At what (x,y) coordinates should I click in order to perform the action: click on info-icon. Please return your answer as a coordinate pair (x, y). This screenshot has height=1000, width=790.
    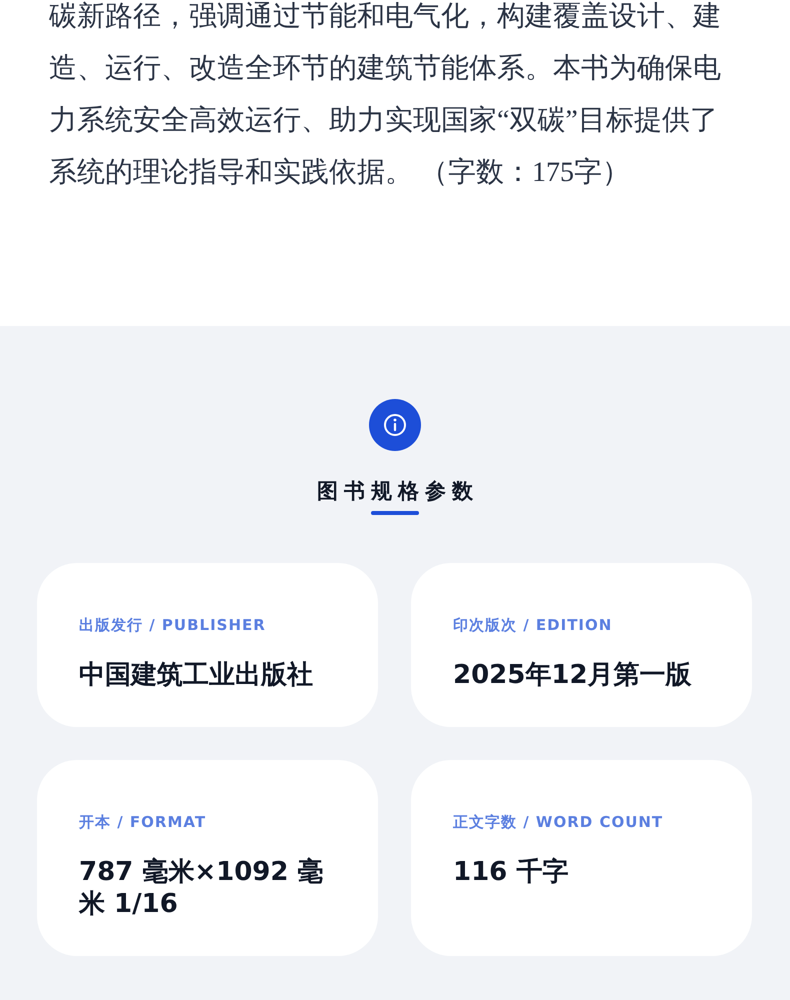
    Looking at the image, I should click on (395, 425).